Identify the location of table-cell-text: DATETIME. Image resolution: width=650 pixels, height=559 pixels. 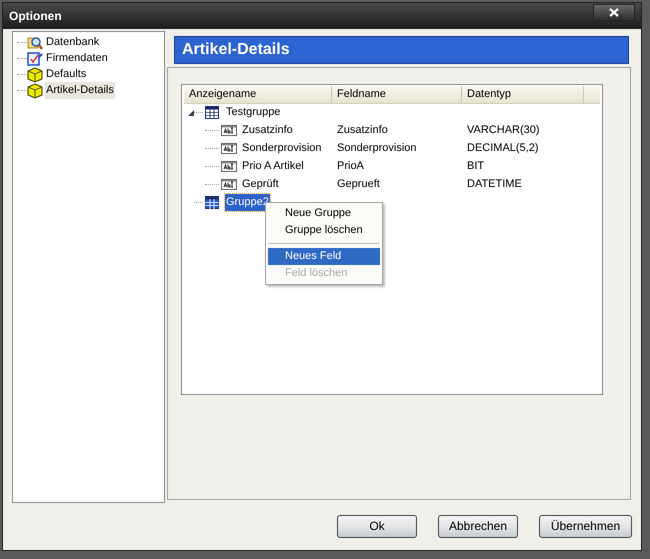
(494, 184).